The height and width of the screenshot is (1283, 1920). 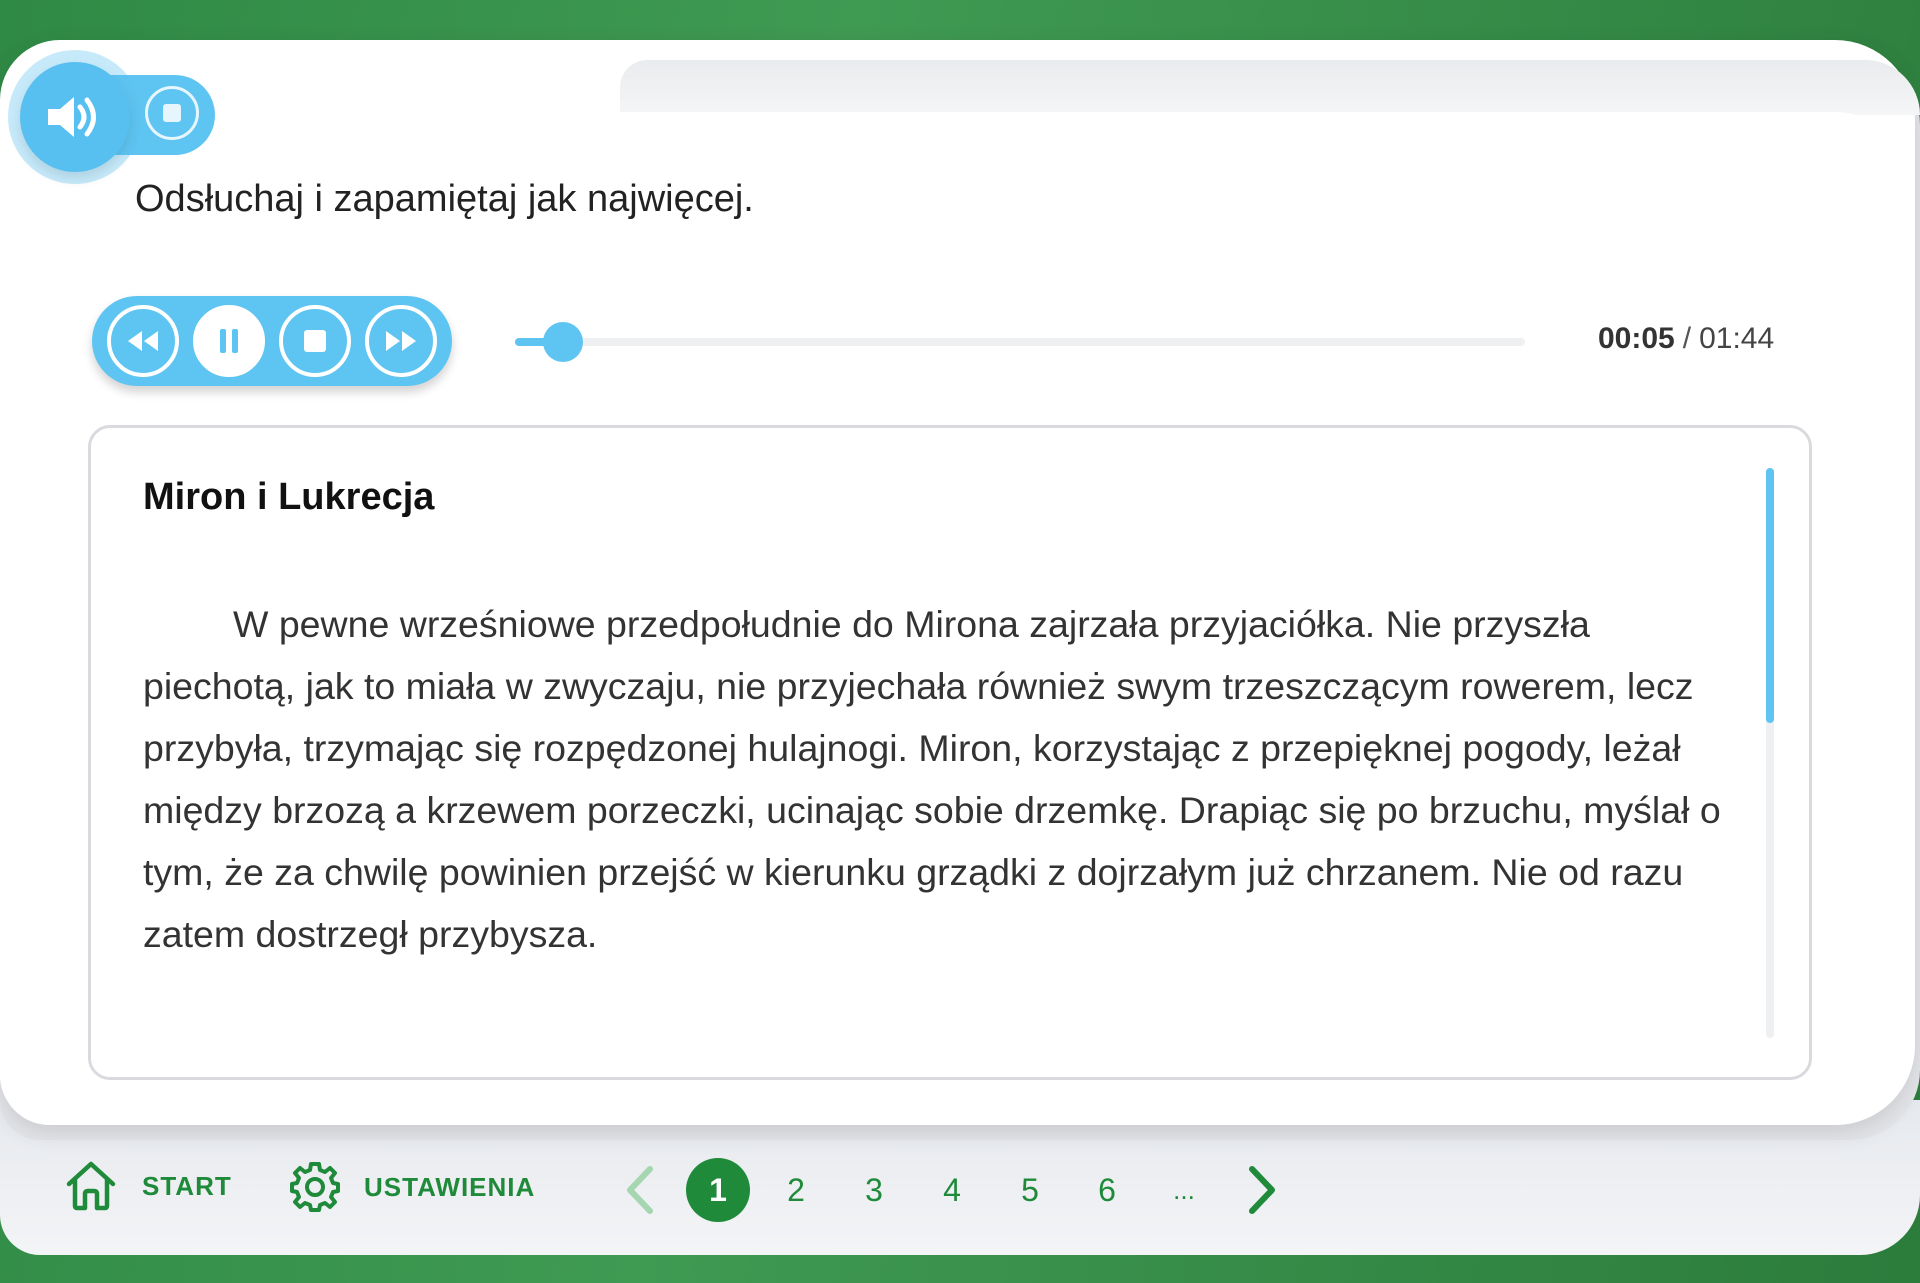 I want to click on audio-play-button, so click(x=75, y=117).